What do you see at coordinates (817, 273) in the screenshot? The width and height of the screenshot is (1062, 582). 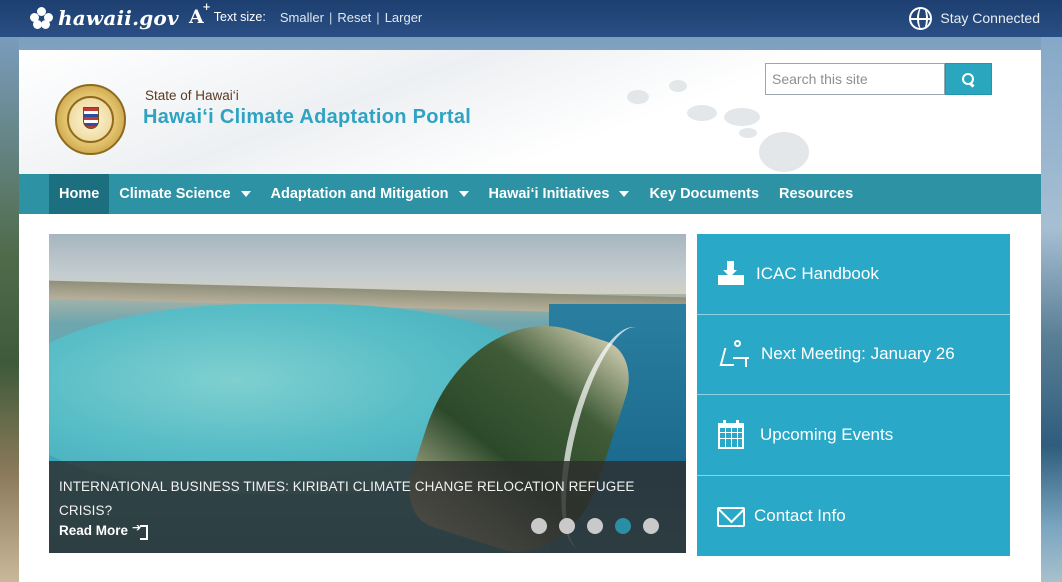 I see `quick-link-label: ICAC Handbook` at bounding box center [817, 273].